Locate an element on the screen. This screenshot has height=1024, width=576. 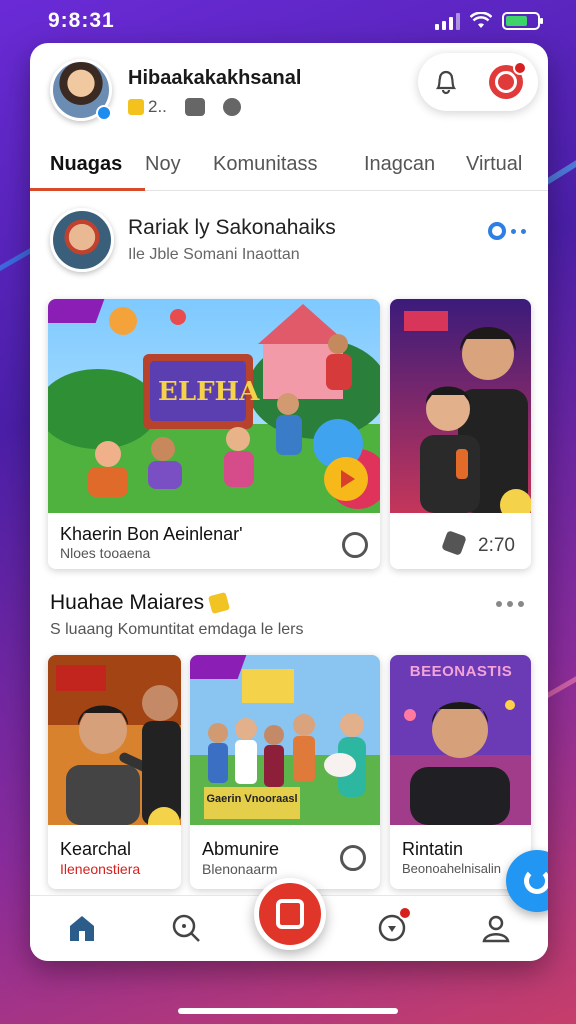
share-icon is located at coordinates (353, 858).